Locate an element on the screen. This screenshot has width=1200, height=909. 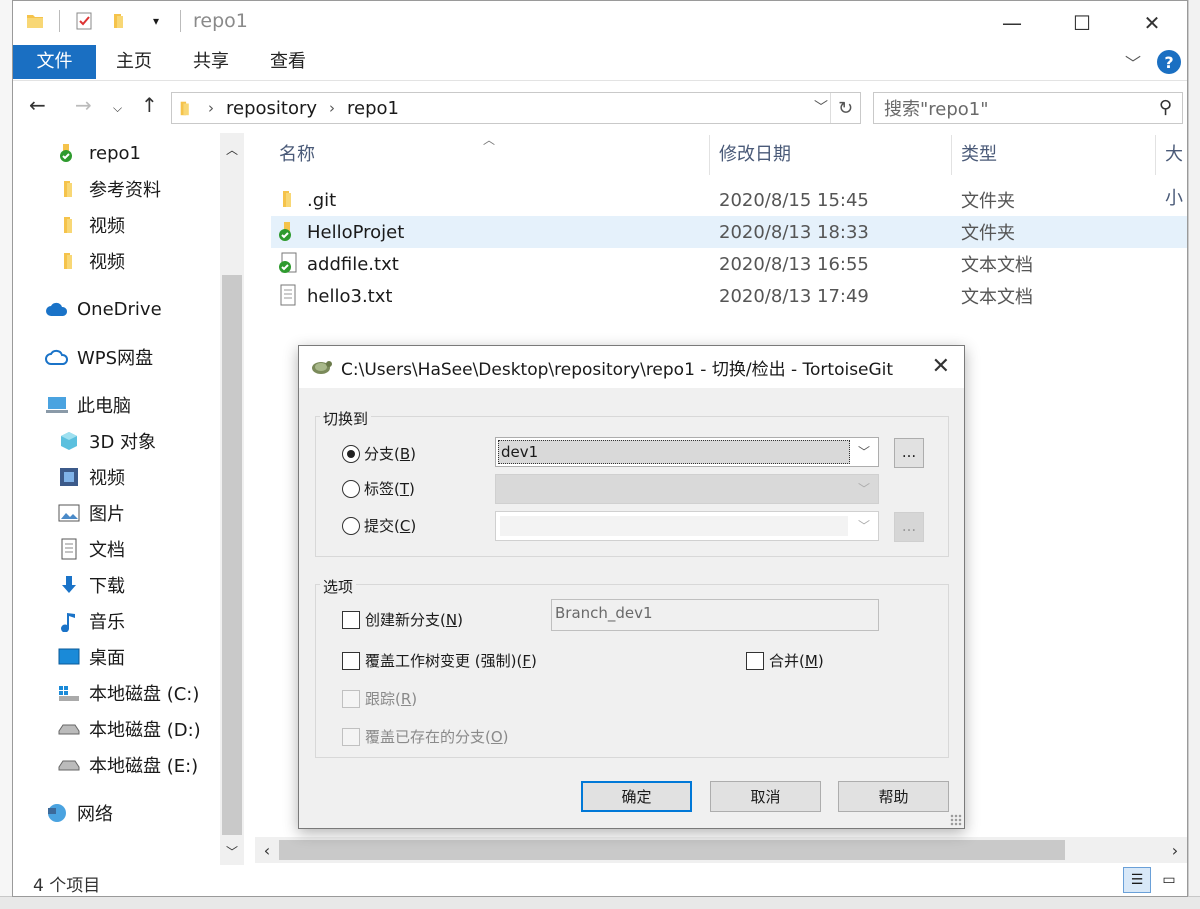
scroll-up-icon: ︿ is located at coordinates (232, 149).